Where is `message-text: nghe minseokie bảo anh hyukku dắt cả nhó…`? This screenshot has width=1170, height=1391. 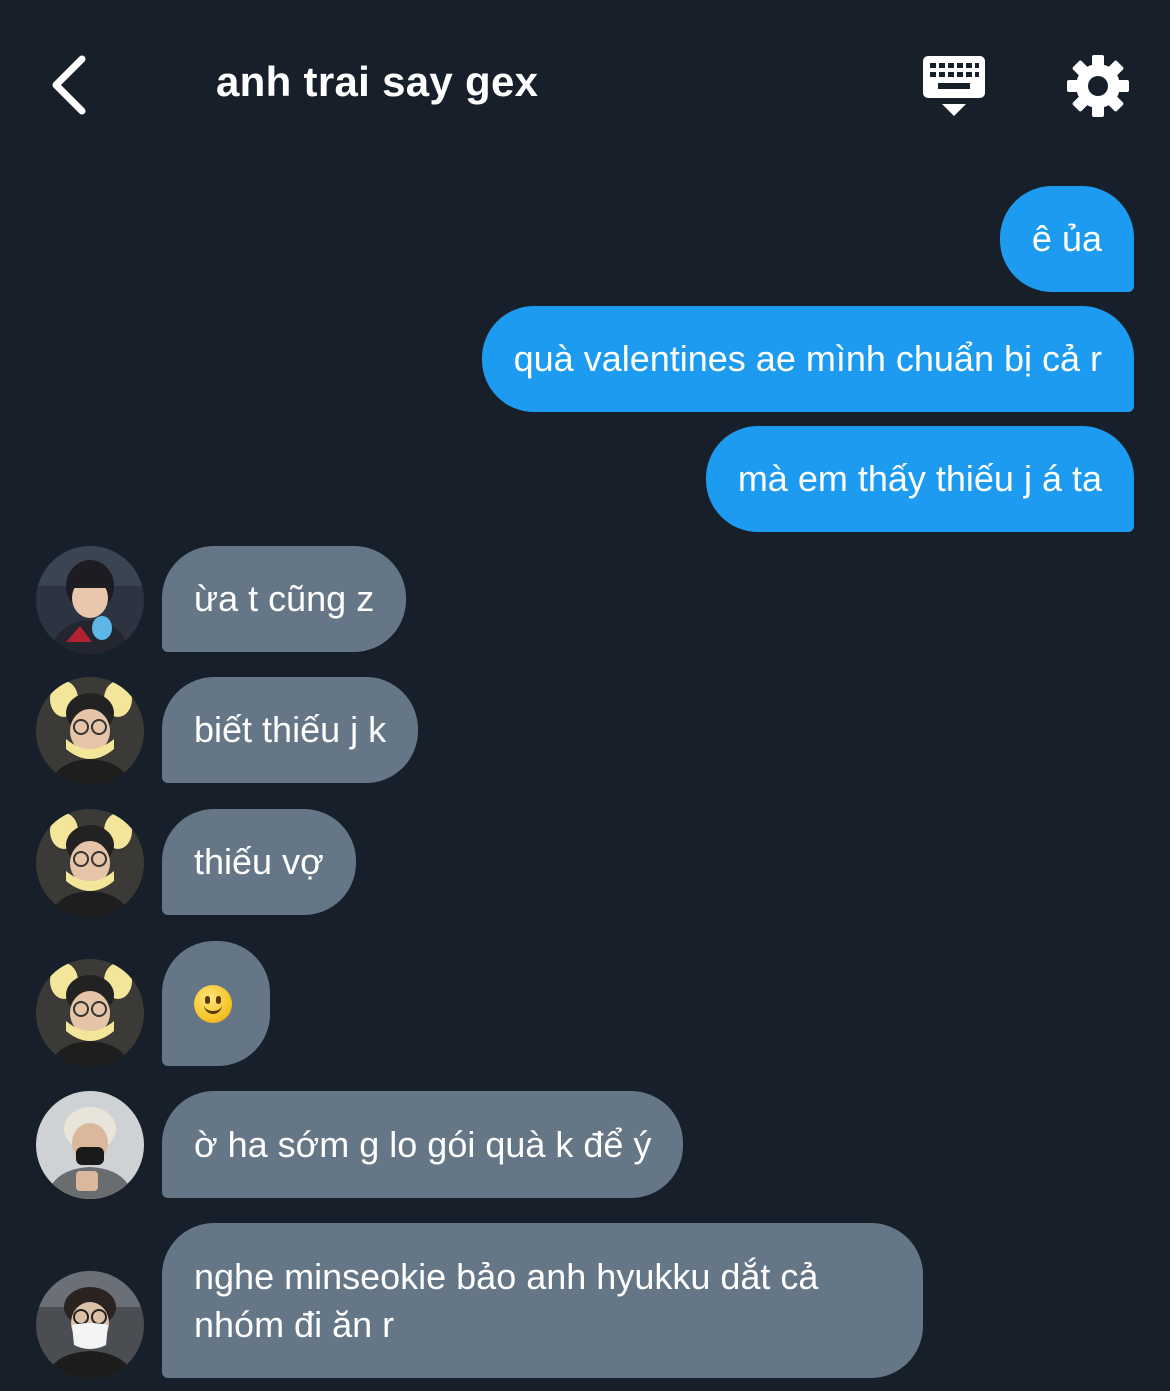 message-text: nghe minseokie bảo anh hyukku dắt cả nhó… is located at coordinates (506, 1300).